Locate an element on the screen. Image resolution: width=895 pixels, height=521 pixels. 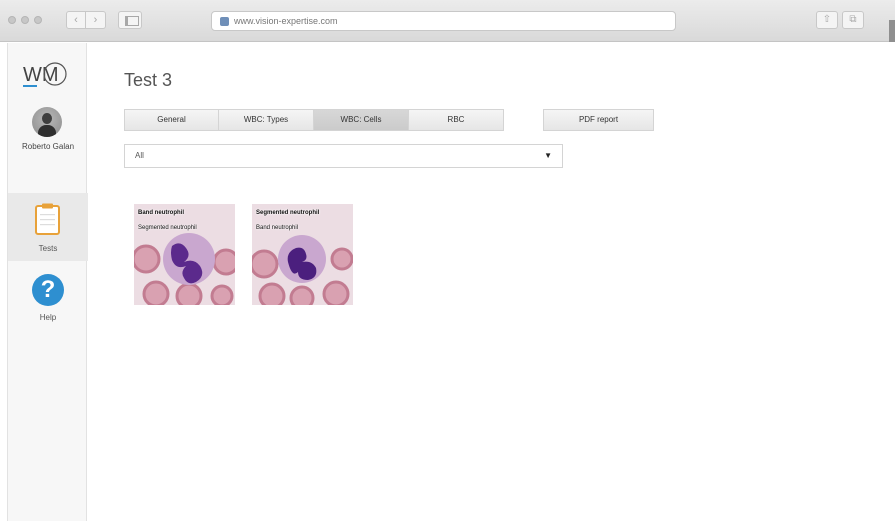
back-button: ‹ is located at coordinates (76, 20).